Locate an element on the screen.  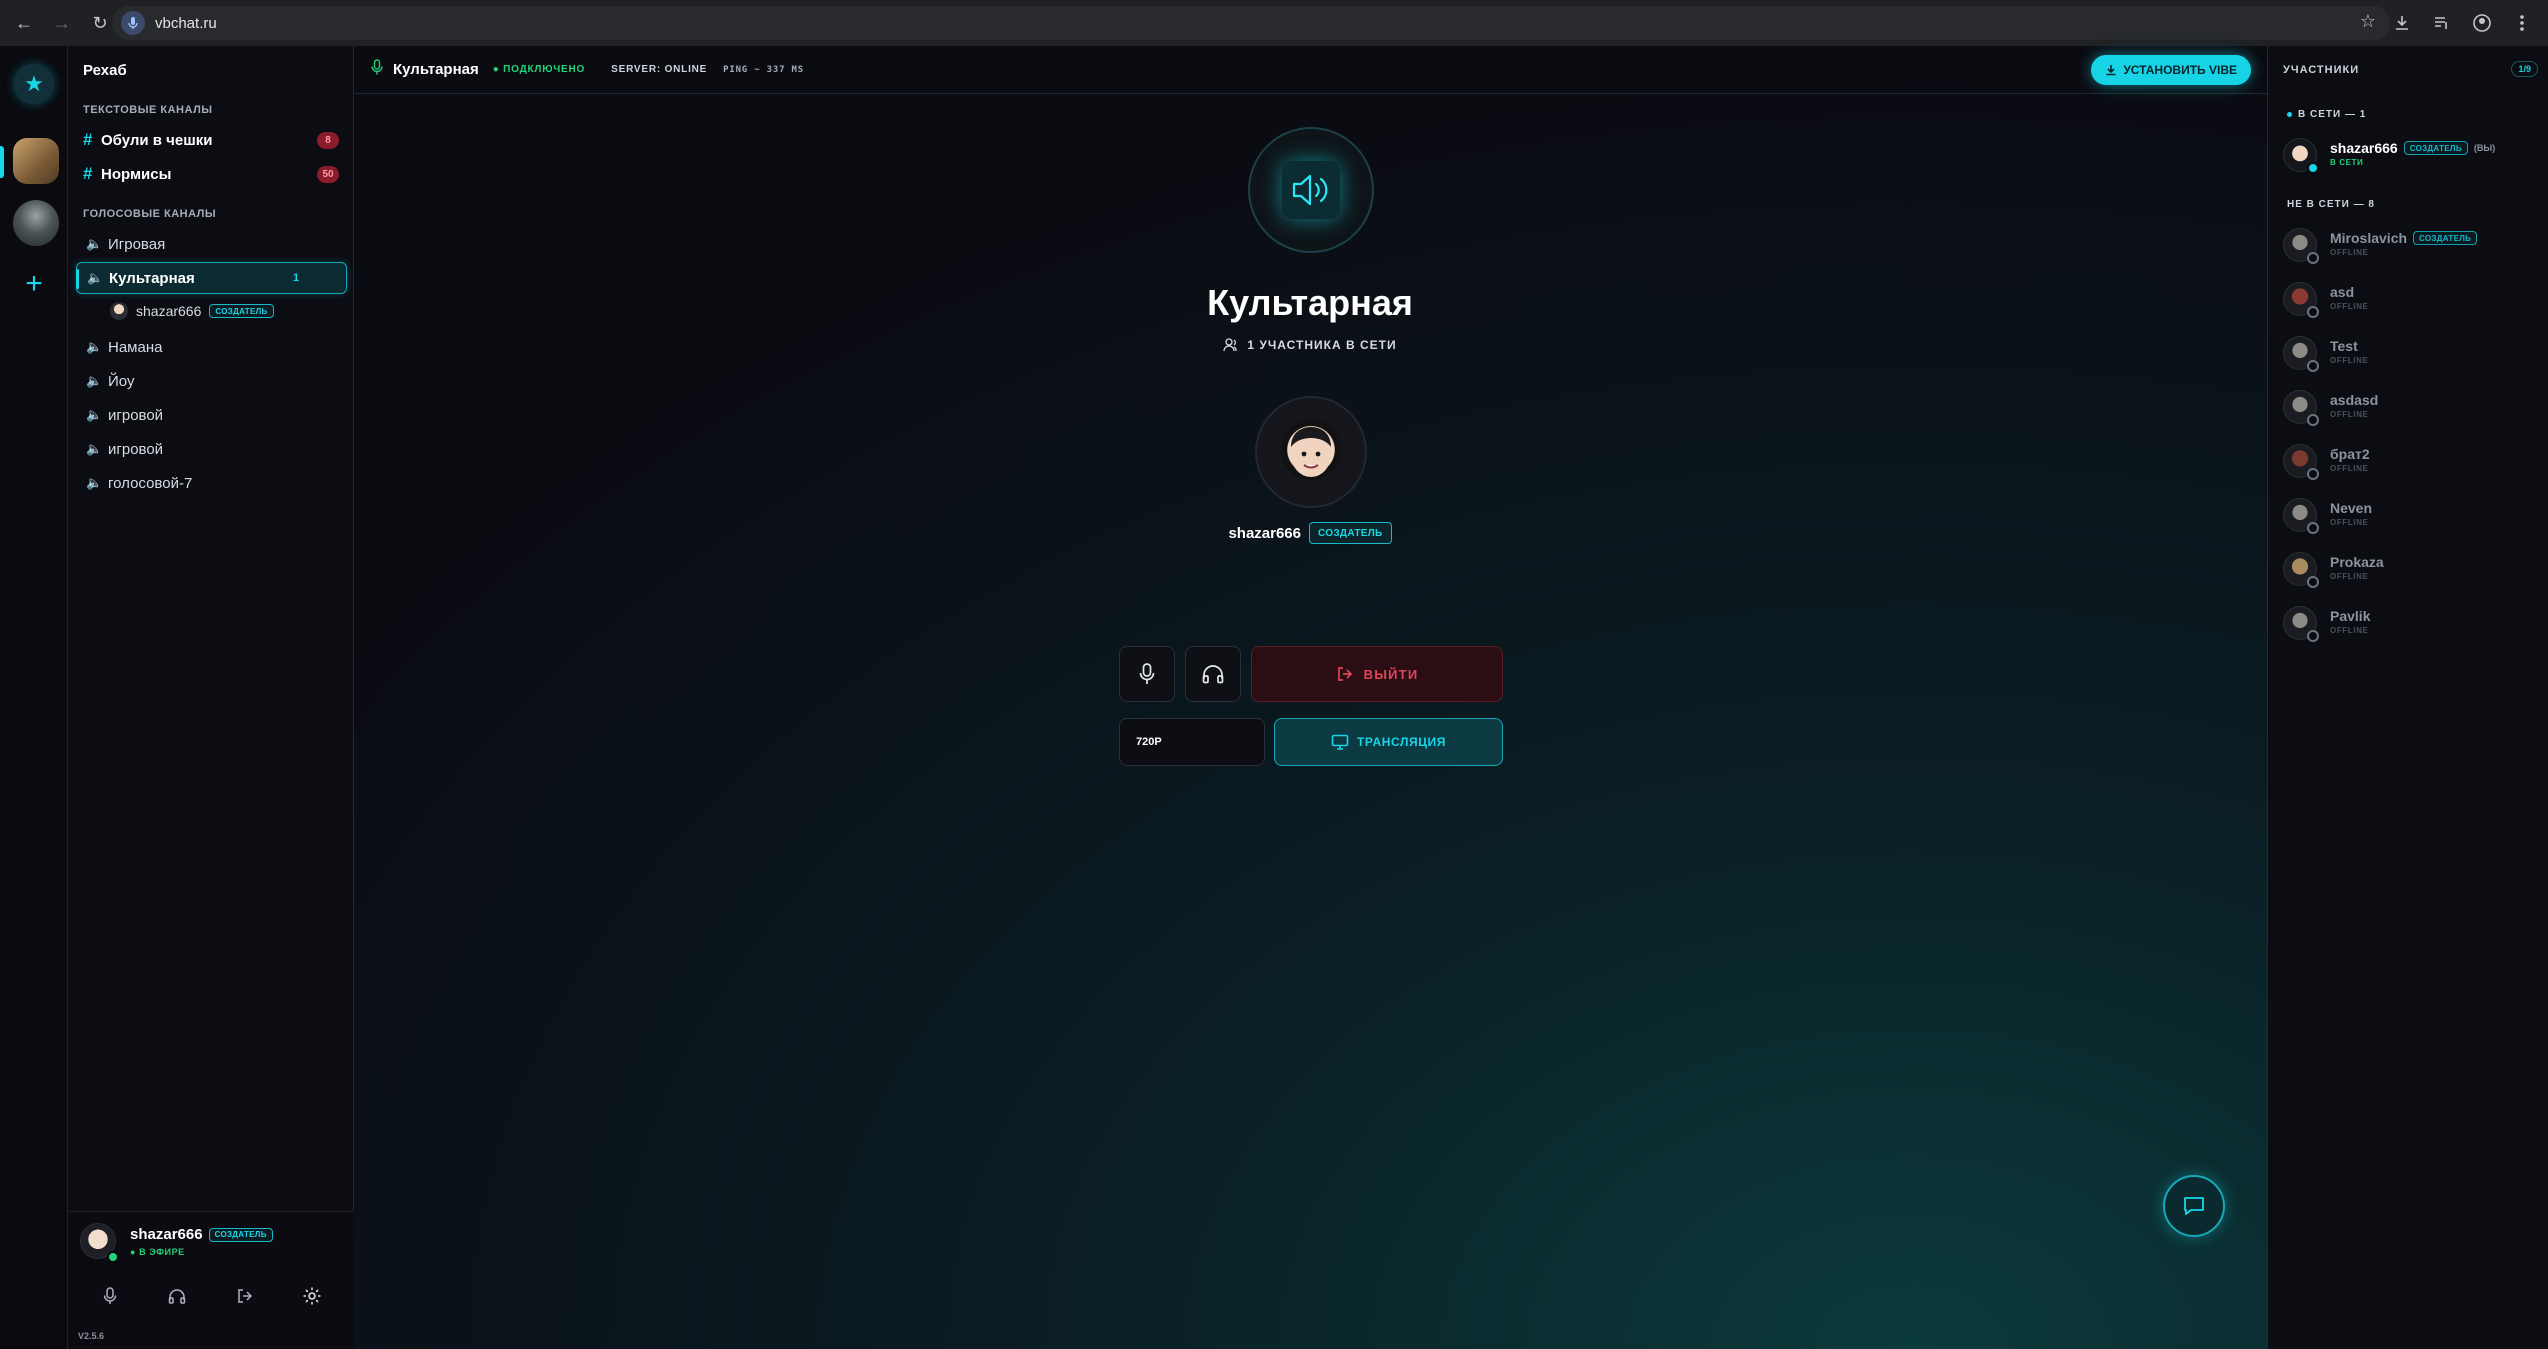
member-row-neven: Neven OFFLINE is located at coordinates (2411, 516).